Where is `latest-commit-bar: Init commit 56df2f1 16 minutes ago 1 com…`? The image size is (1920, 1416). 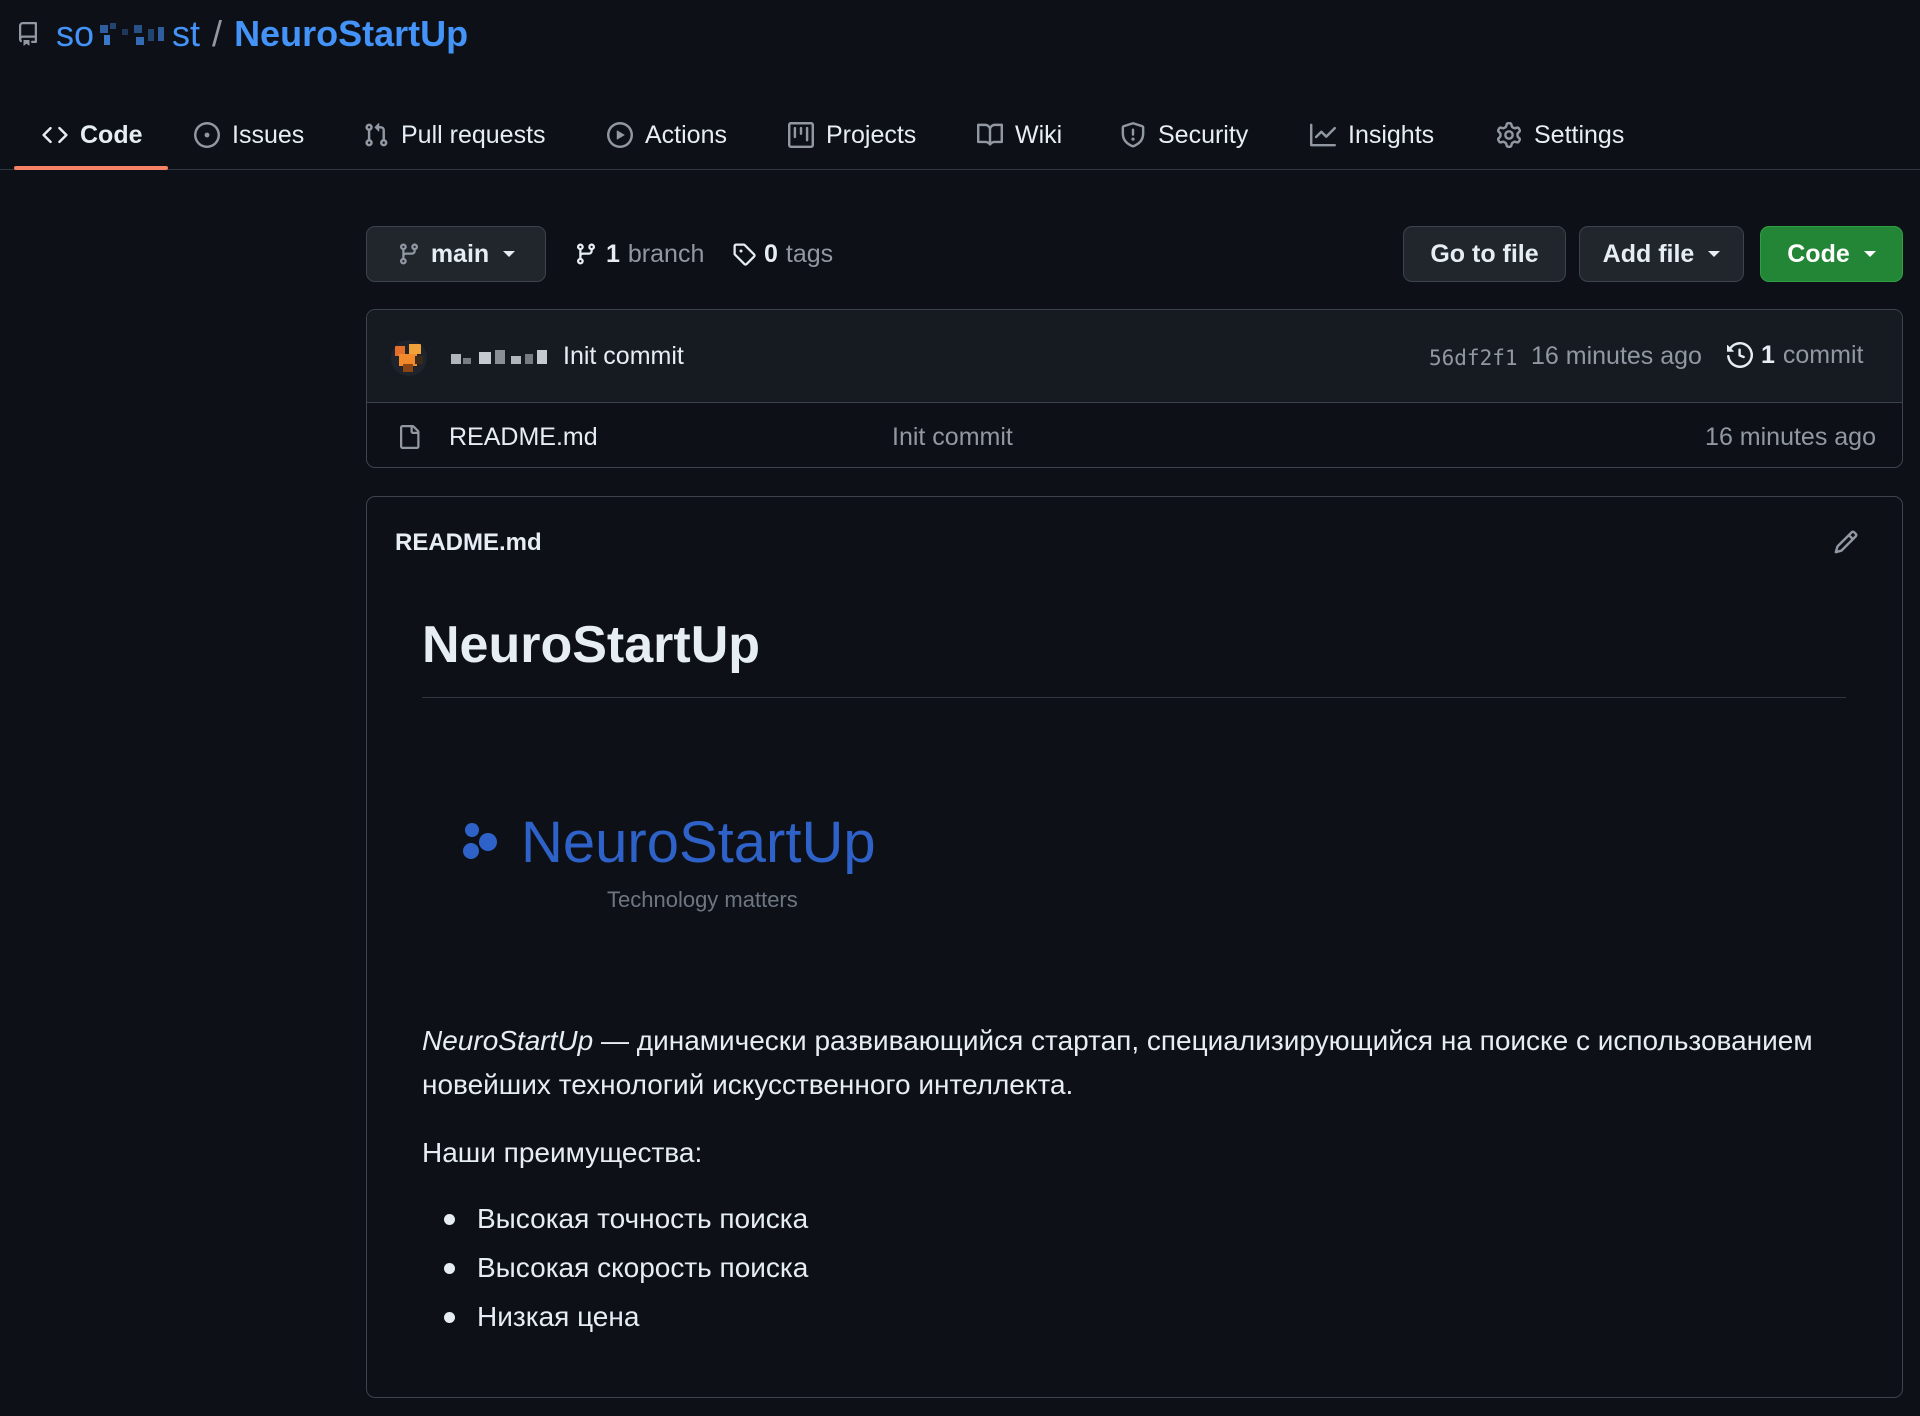 latest-commit-bar: Init commit 56df2f1 16 minutes ago 1 com… is located at coordinates (1134, 356).